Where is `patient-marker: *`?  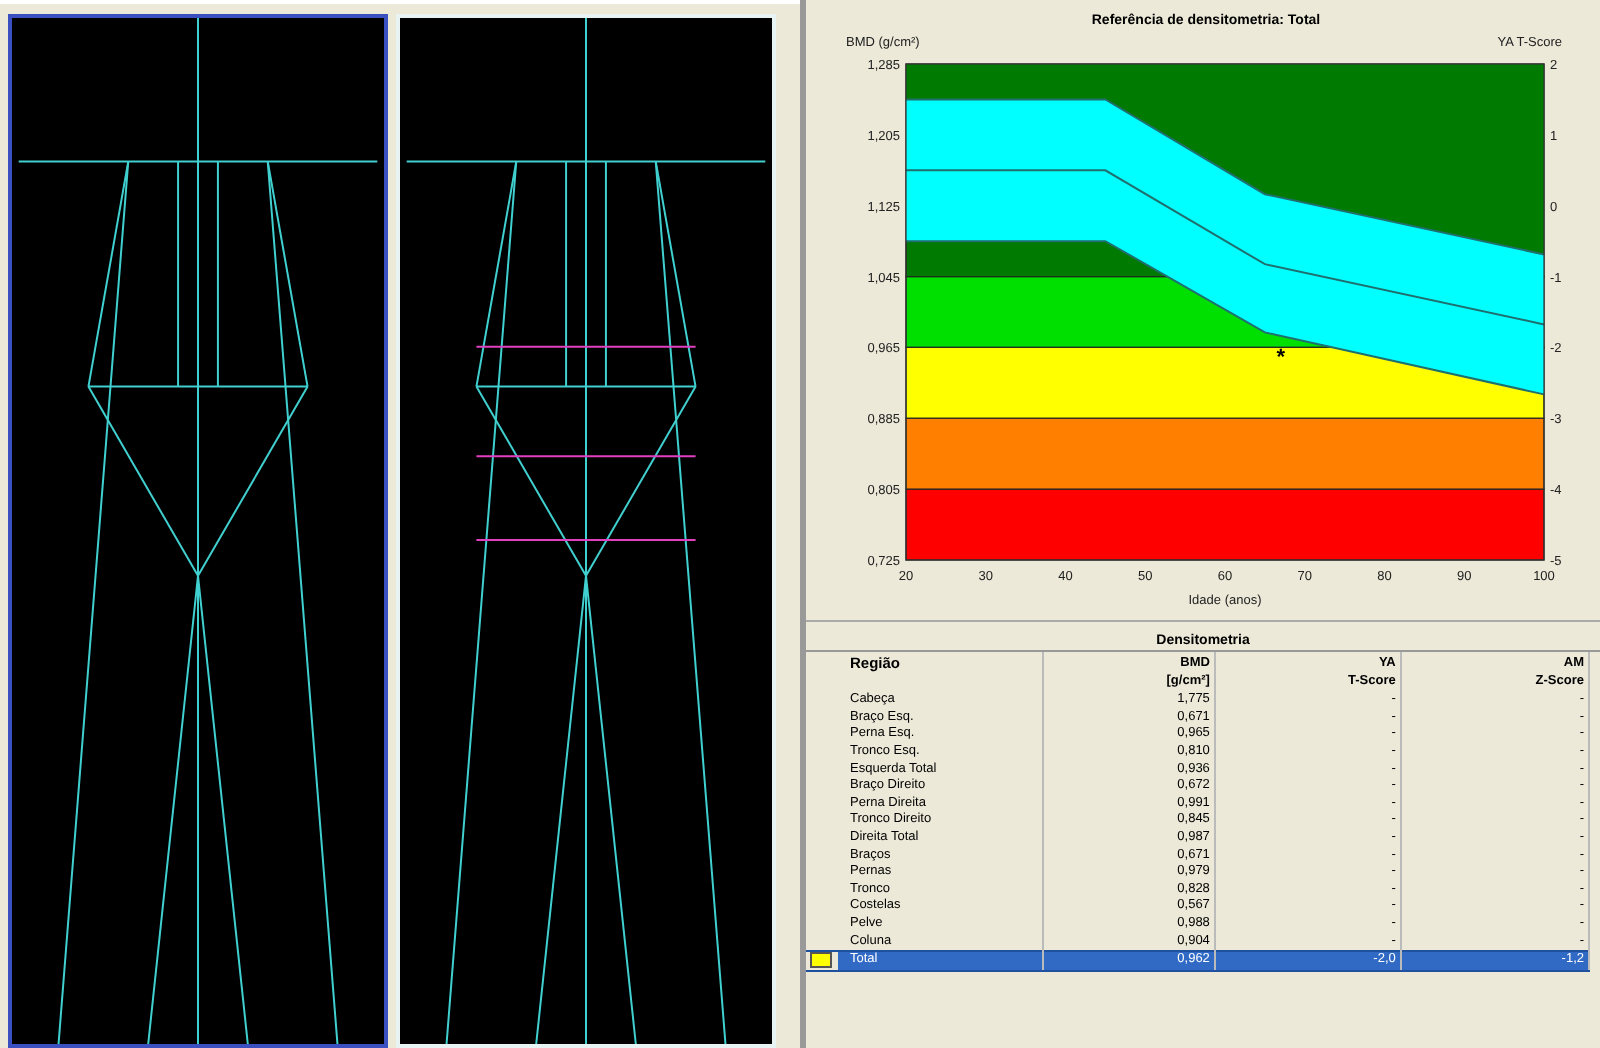
patient-marker: * is located at coordinates (1281, 358).